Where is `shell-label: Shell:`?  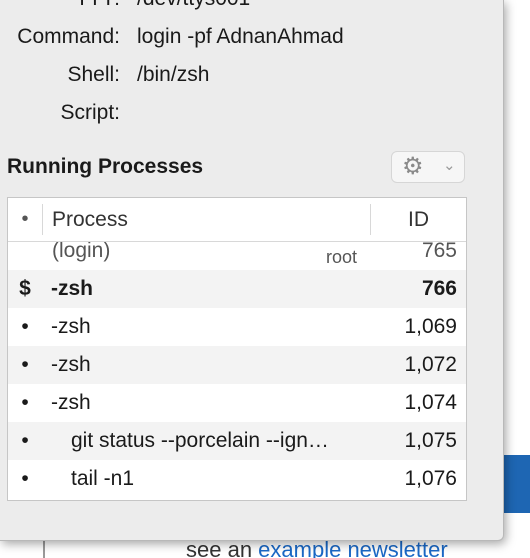 shell-label: Shell: is located at coordinates (93, 74).